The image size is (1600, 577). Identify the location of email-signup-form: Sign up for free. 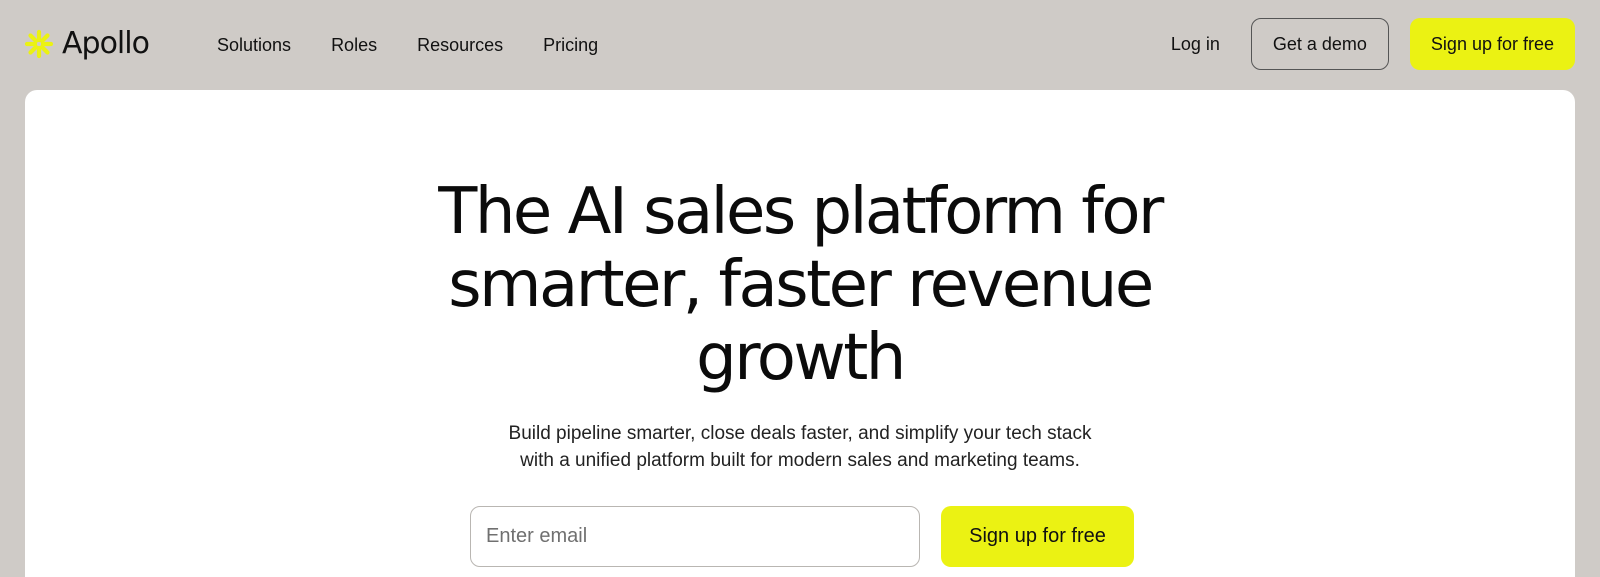
(802, 536).